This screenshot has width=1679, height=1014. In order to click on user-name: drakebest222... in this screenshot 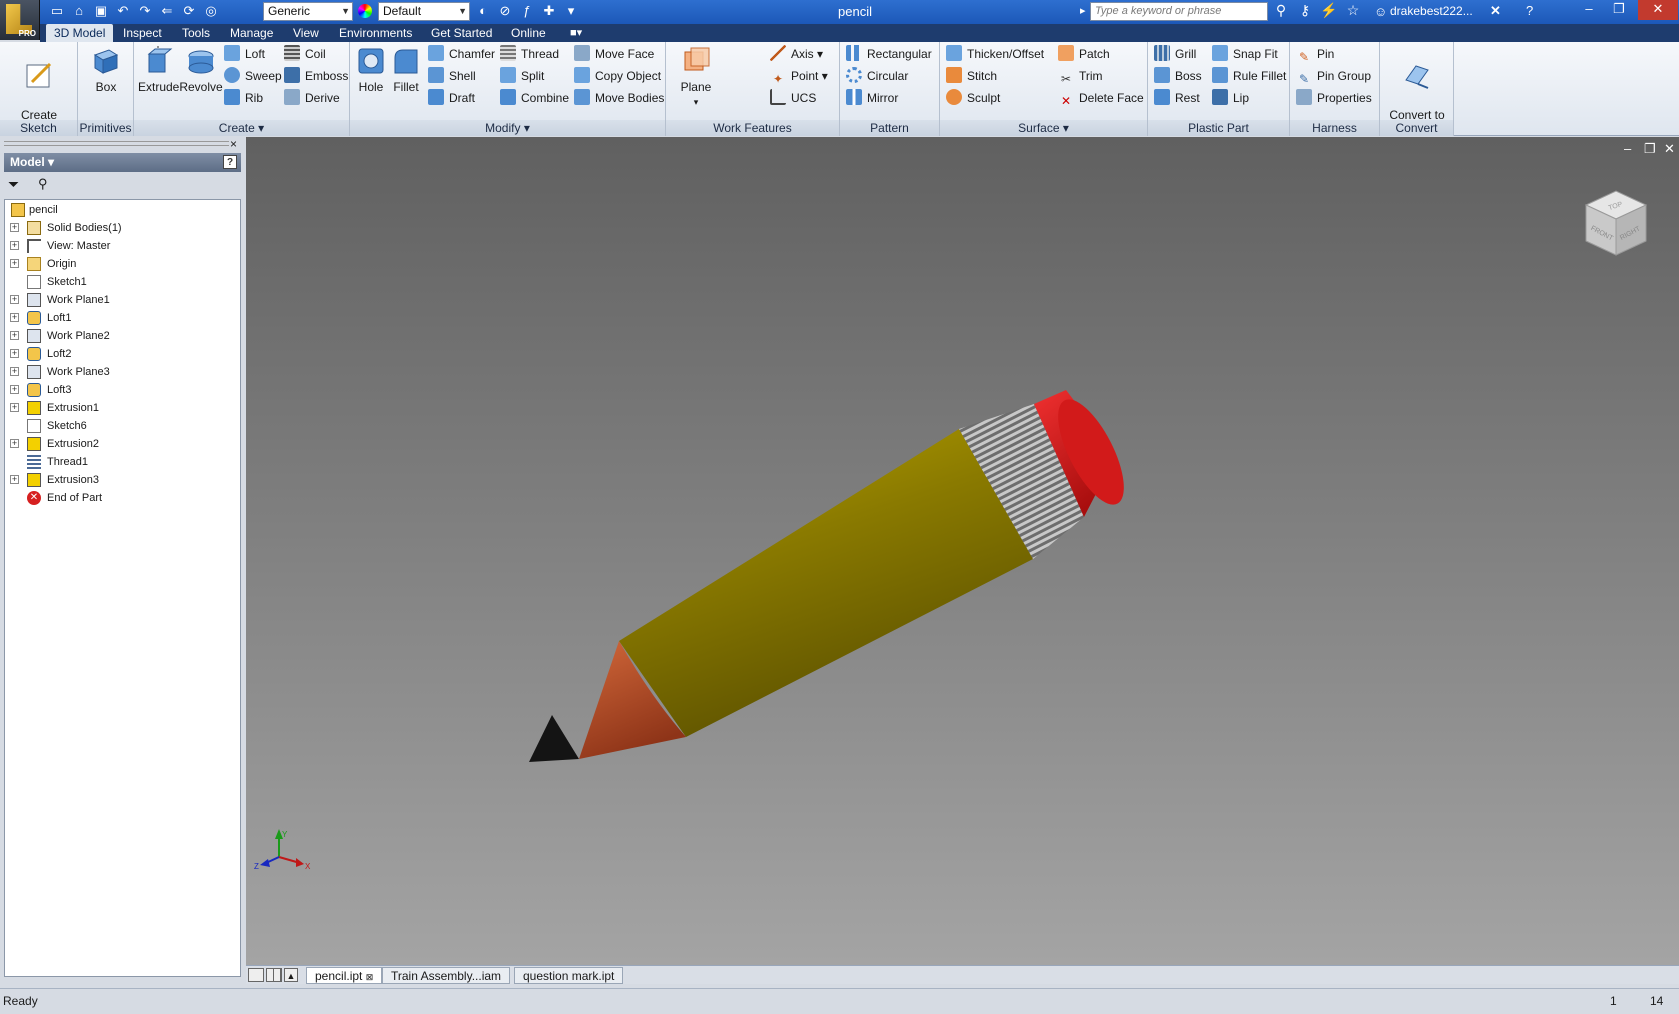, I will do `click(1431, 11)`.